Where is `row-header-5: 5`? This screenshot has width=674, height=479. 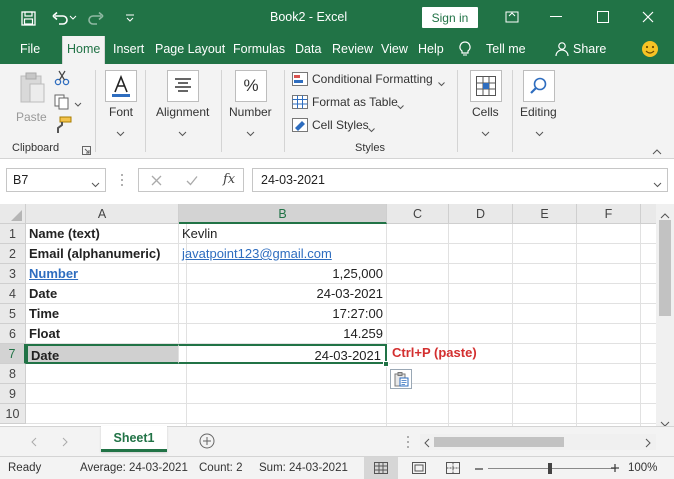
row-header-5: 5 is located at coordinates (13, 314).